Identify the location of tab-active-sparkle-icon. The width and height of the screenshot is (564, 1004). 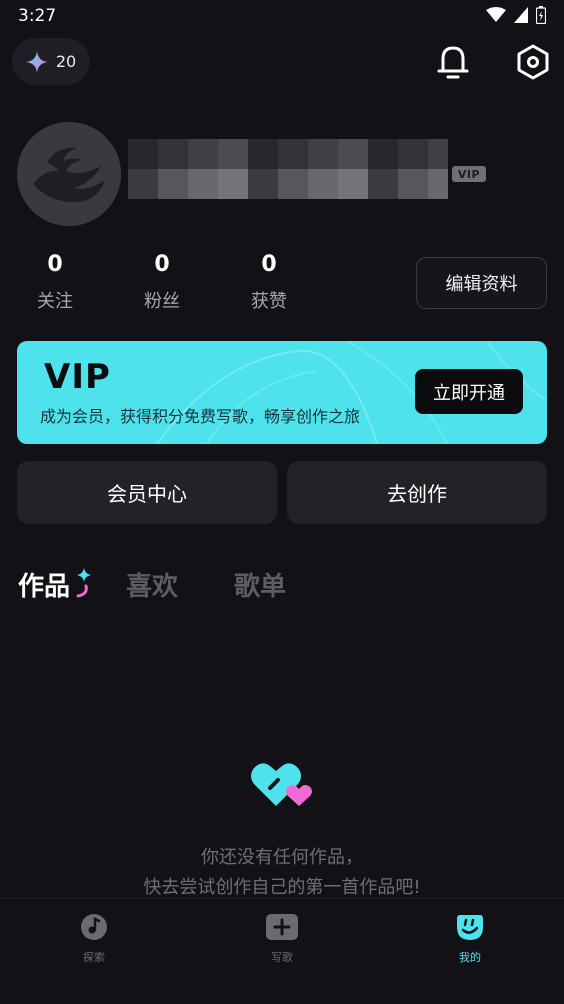
(83, 583).